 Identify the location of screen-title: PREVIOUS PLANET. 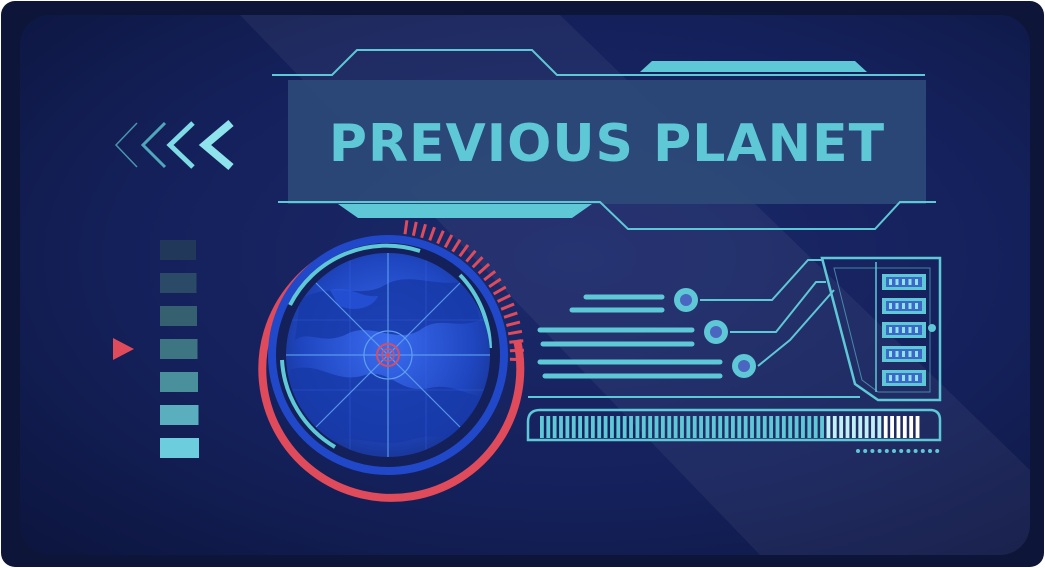
(607, 144).